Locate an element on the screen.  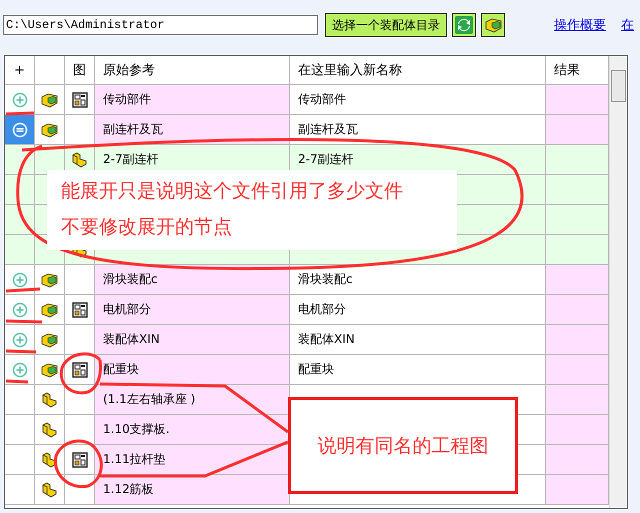
column-header: 原始参考 is located at coordinates (192, 70).